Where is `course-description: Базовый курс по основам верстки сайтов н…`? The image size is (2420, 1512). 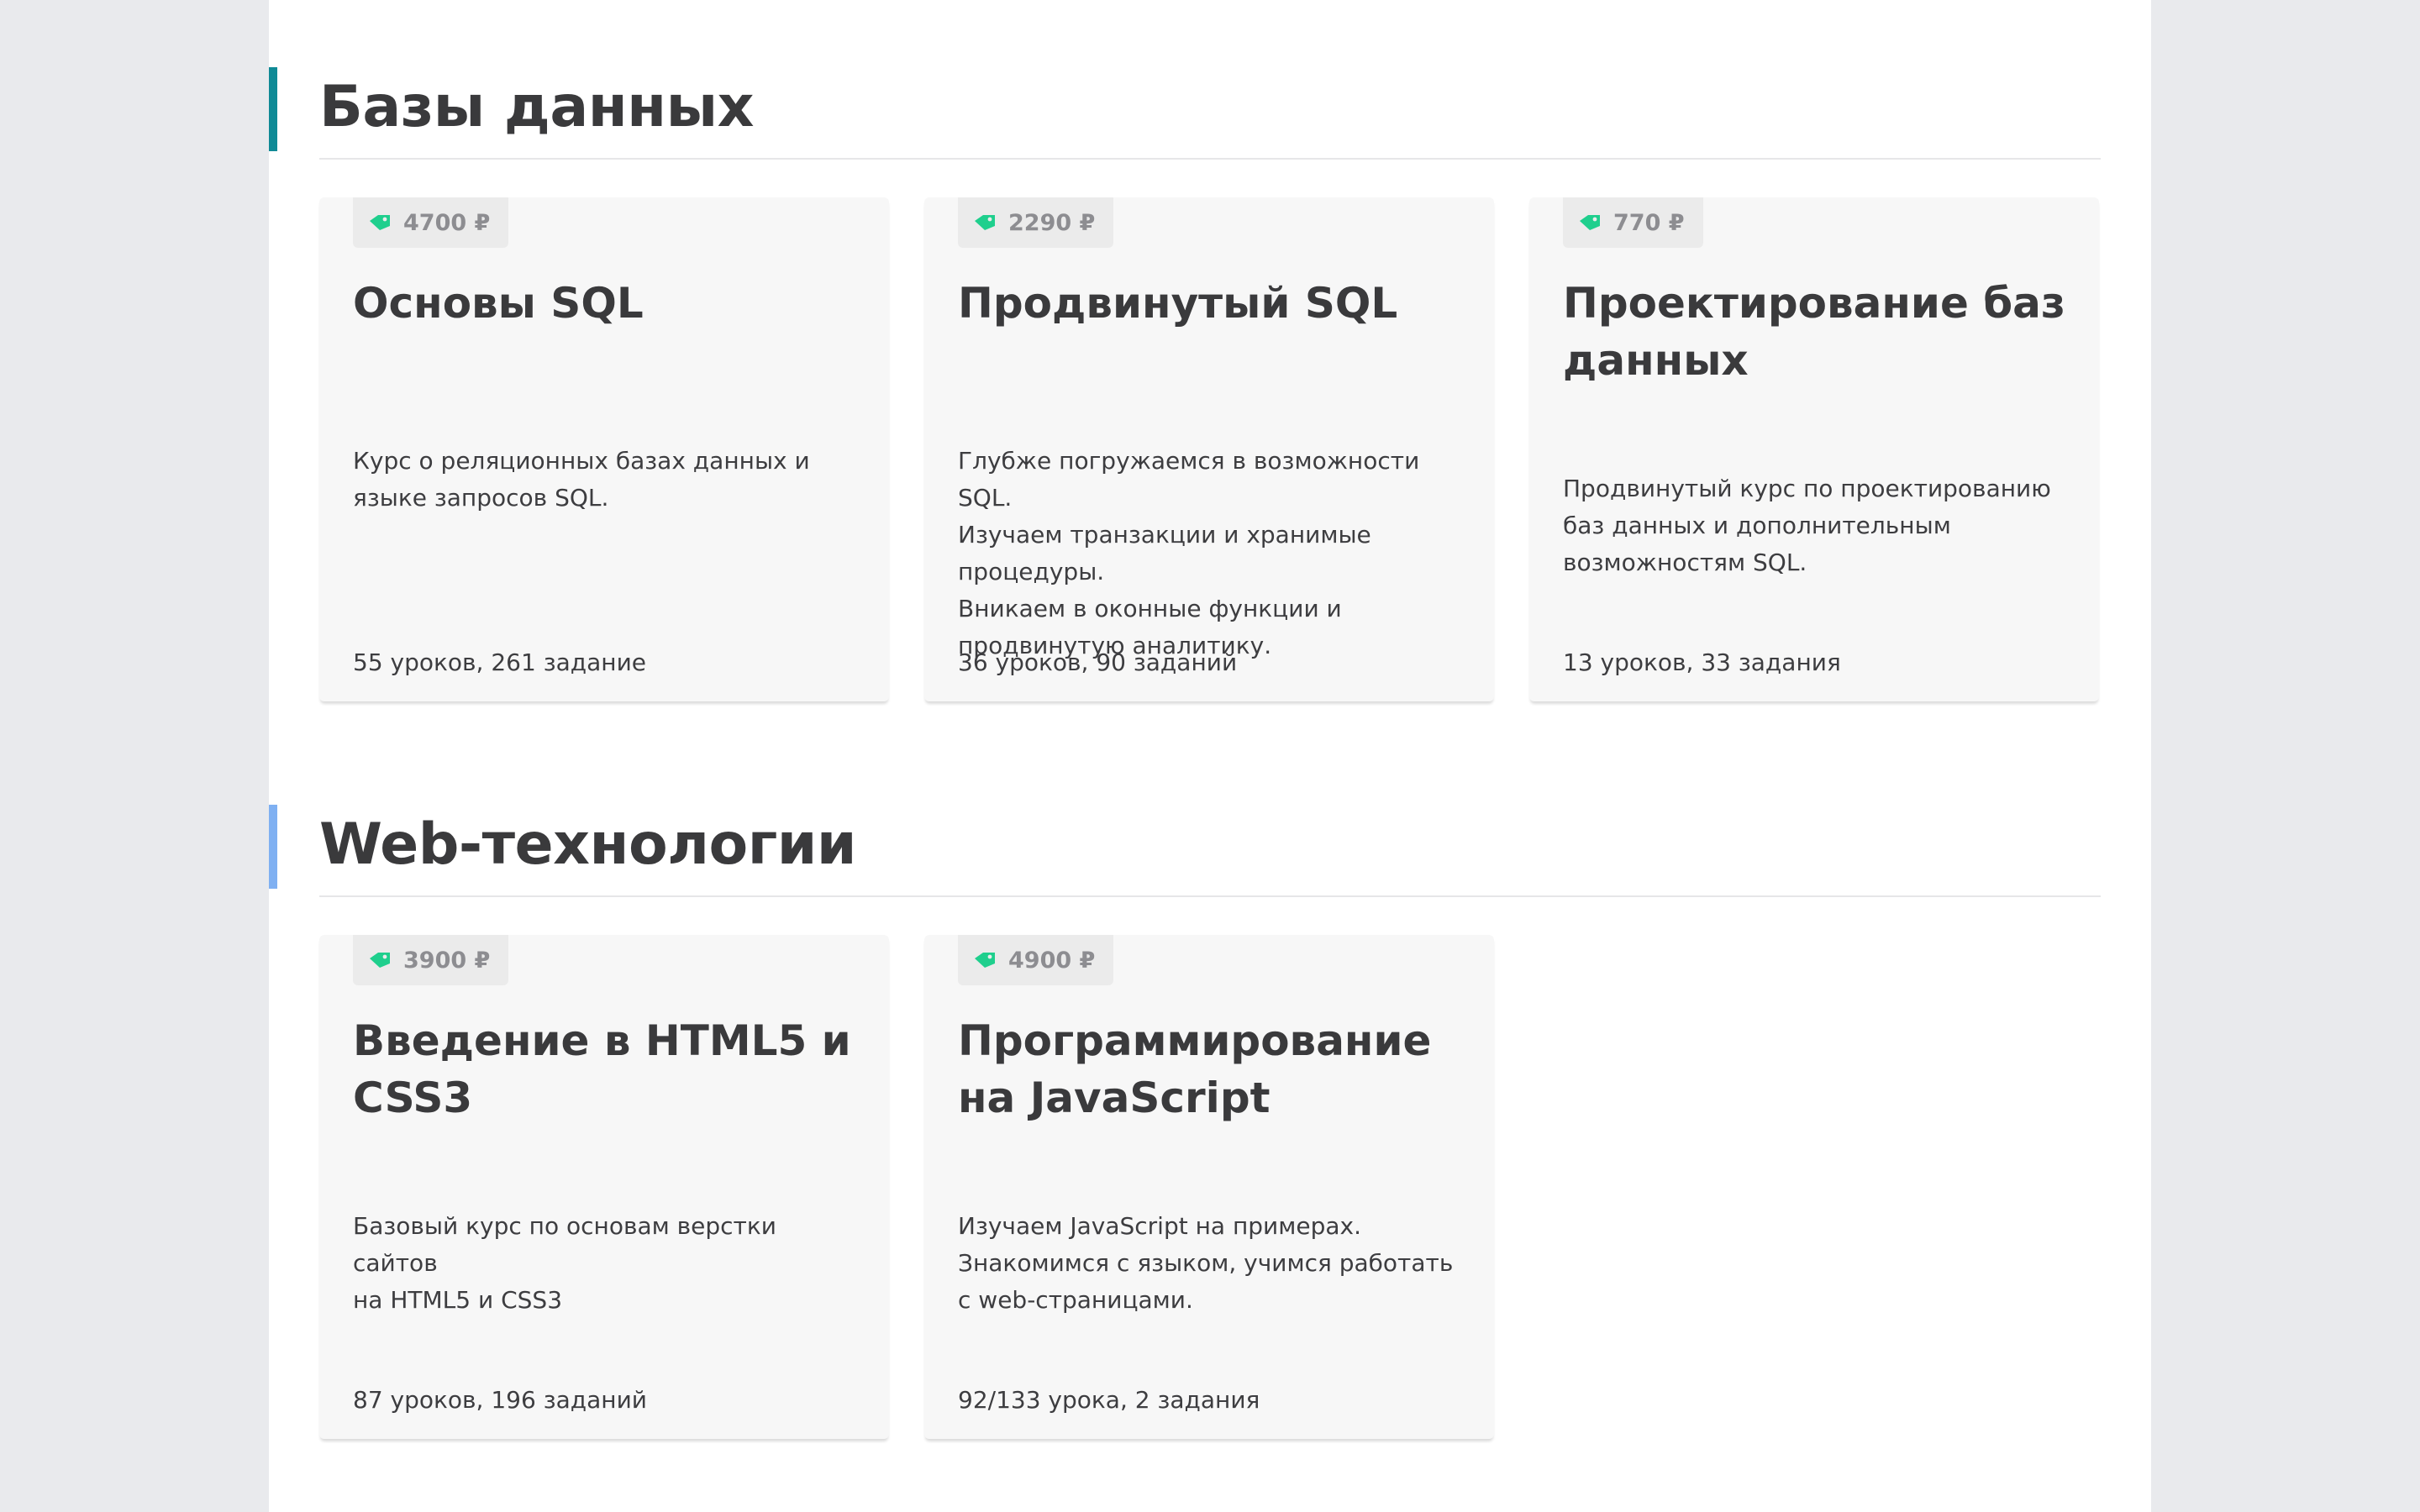 course-description: Базовый курс по основам верстки сайтов н… is located at coordinates (564, 1263).